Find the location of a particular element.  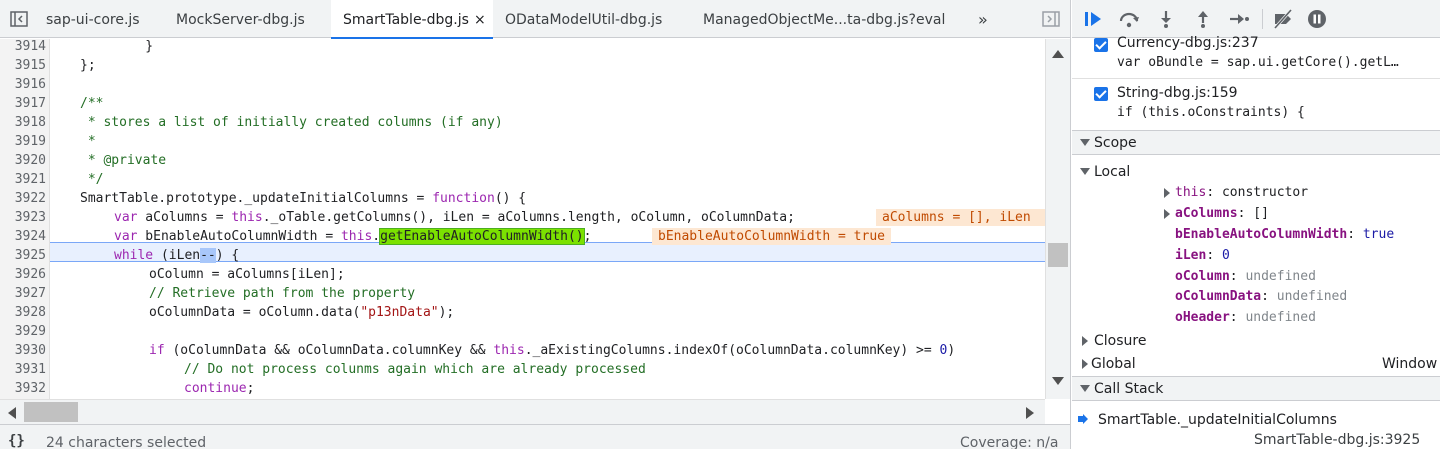

scope-local: Local is located at coordinates (1112, 172).